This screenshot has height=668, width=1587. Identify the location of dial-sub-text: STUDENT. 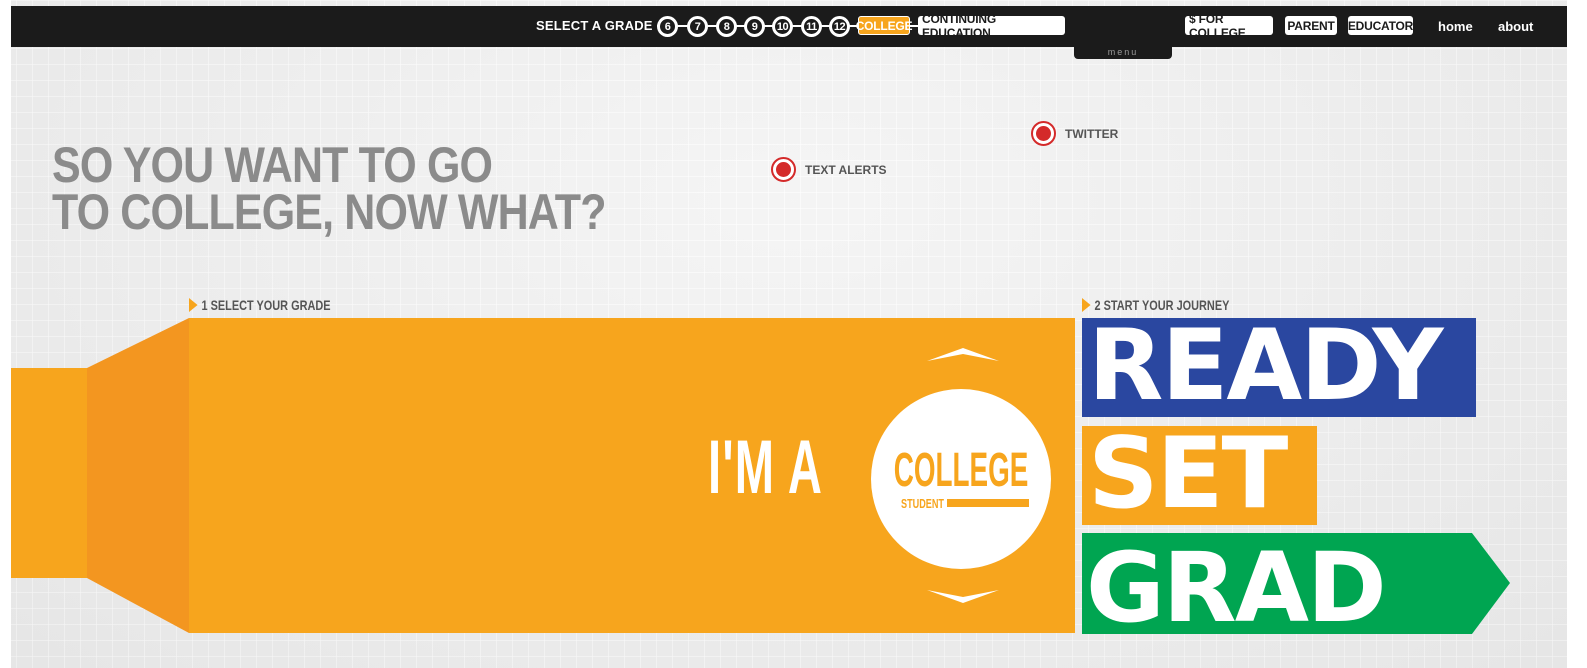
(922, 503).